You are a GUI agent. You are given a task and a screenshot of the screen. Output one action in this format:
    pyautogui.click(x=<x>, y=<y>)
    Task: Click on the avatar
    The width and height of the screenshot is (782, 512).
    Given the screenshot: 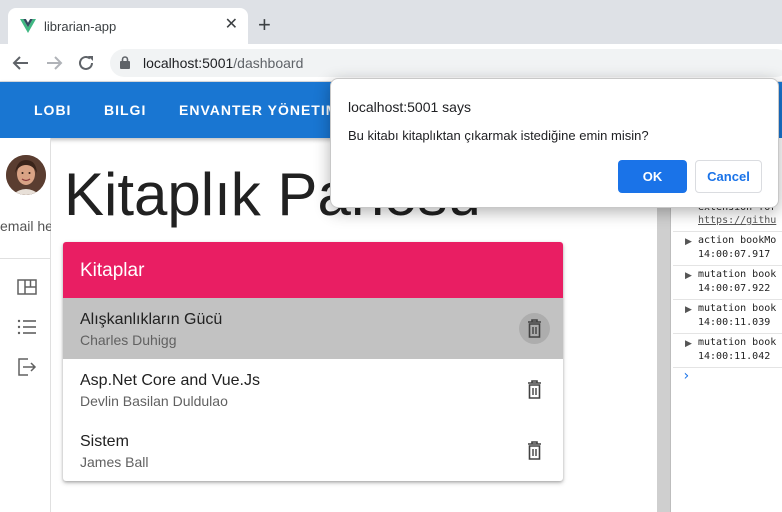 What is the action you would take?
    pyautogui.click(x=26, y=175)
    